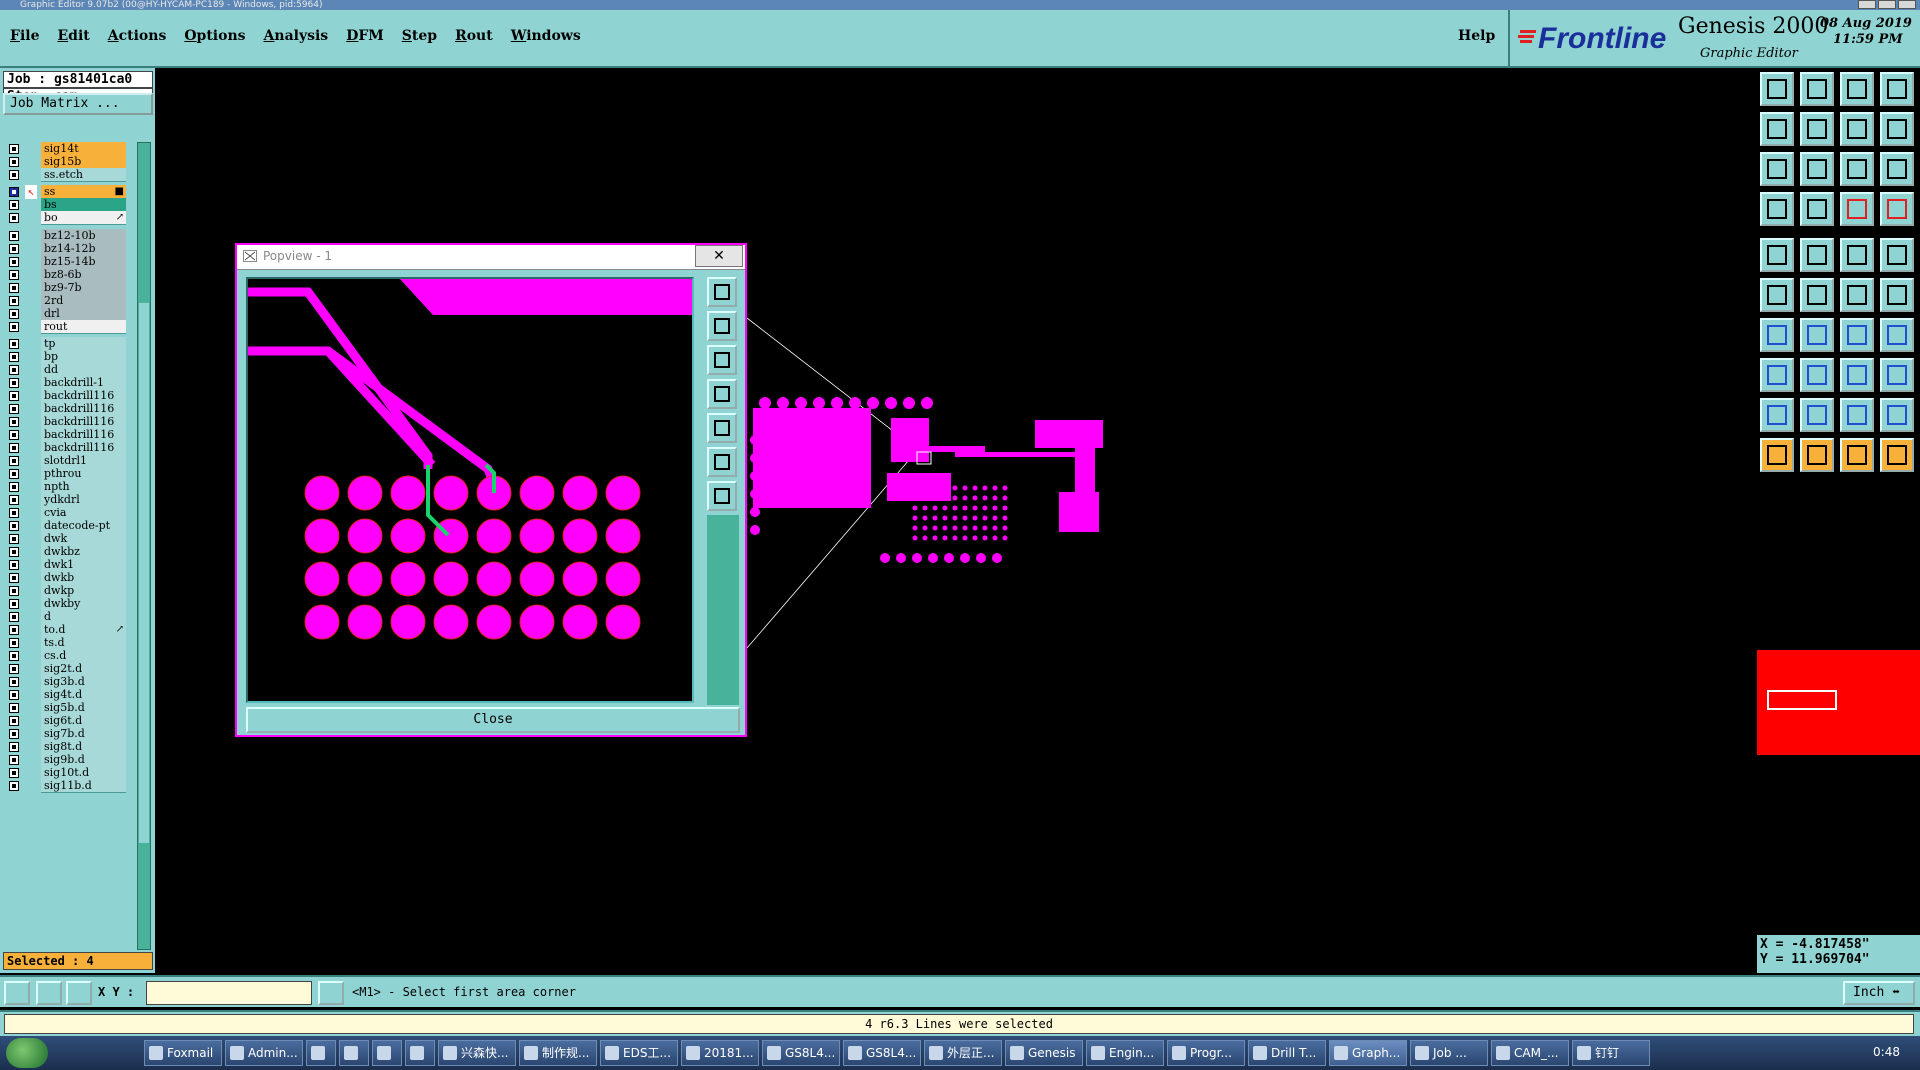 This screenshot has height=1070, width=1920. Describe the element at coordinates (331, 993) in the screenshot. I see `info-button` at that location.